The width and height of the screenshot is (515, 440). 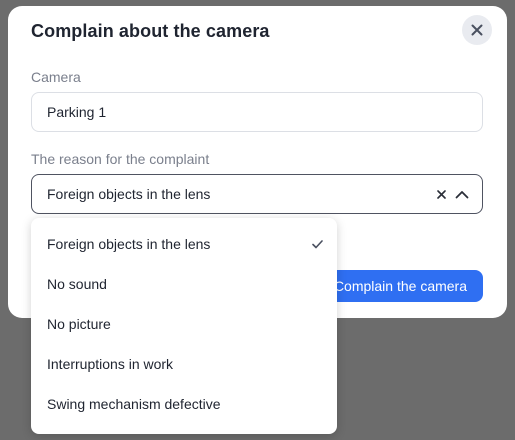 I want to click on dropdown-item-label: No sound, so click(x=77, y=284).